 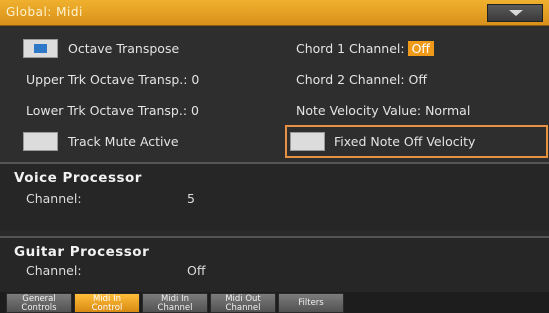 What do you see at coordinates (196, 270) in the screenshot?
I see `guitar-processor-channel-value: Off` at bounding box center [196, 270].